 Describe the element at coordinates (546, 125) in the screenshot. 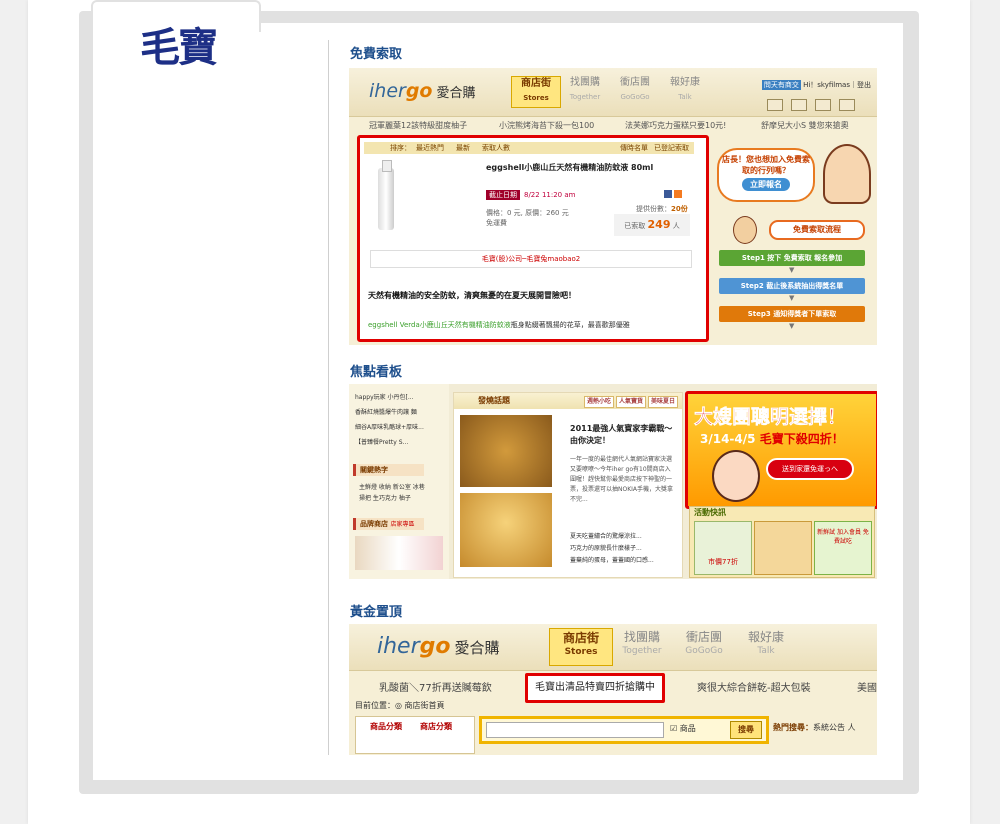

I see `promo-link: 小浣熊烤海苔下殺一包100` at that location.